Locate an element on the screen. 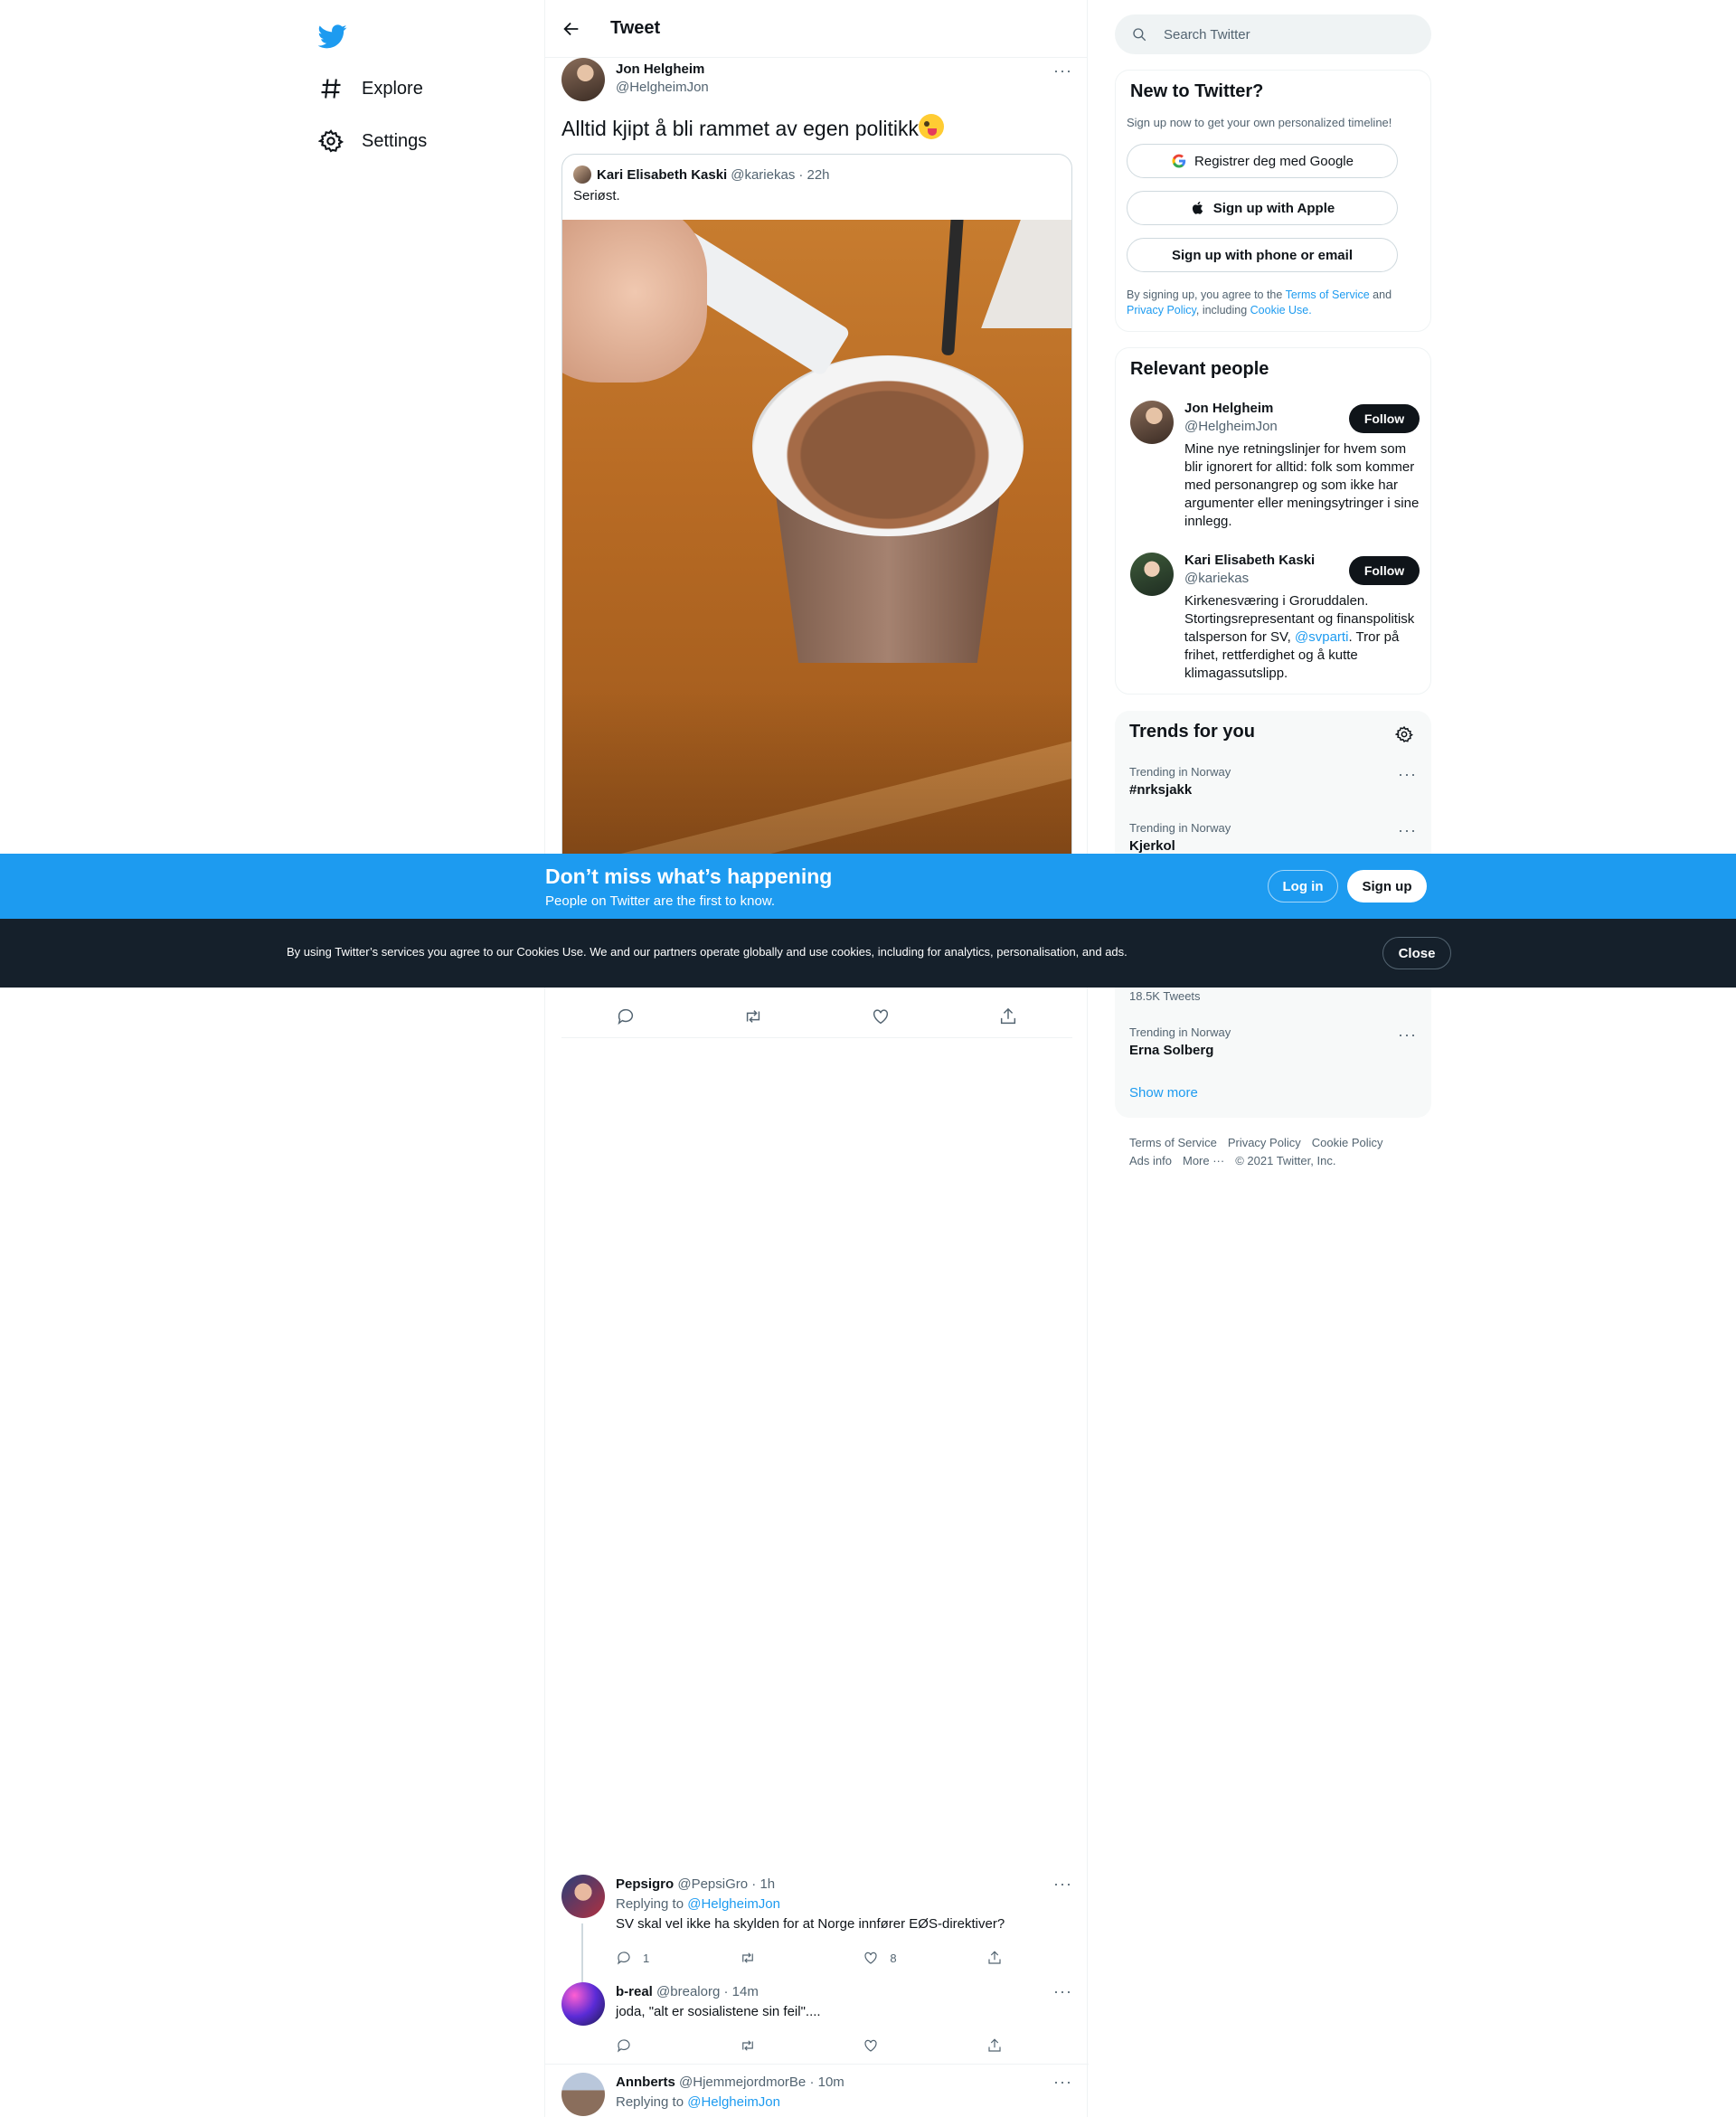 The height and width of the screenshot is (2117, 1736). login-button: Log in is located at coordinates (1303, 886).